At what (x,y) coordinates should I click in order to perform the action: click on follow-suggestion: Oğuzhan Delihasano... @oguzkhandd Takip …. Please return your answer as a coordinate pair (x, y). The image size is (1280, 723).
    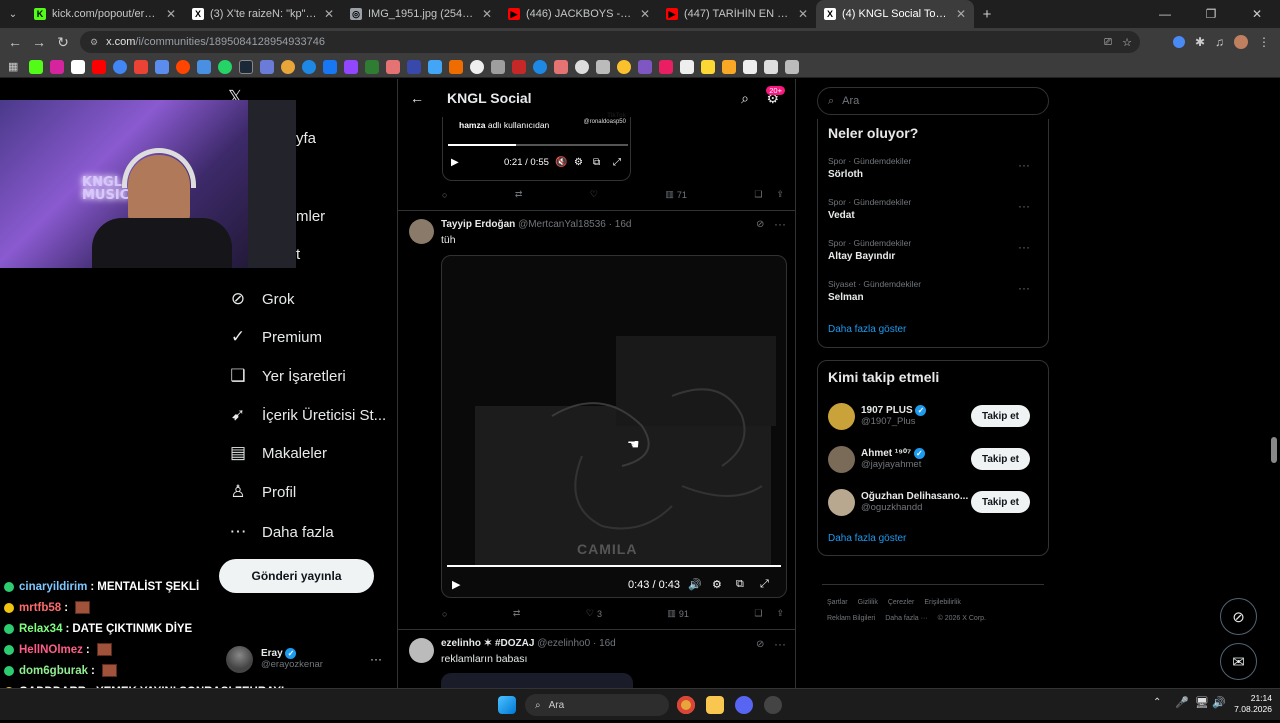
    Looking at the image, I should click on (934, 502).